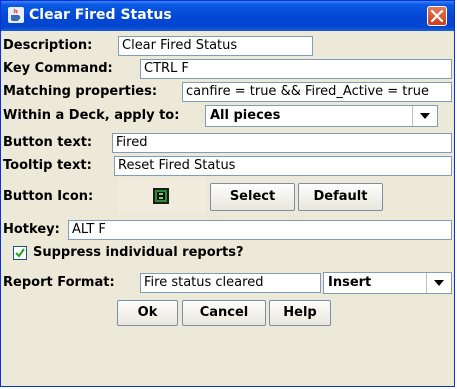 The width and height of the screenshot is (457, 389). Describe the element at coordinates (215, 46) in the screenshot. I see `description-field: Clear Fired Status` at that location.